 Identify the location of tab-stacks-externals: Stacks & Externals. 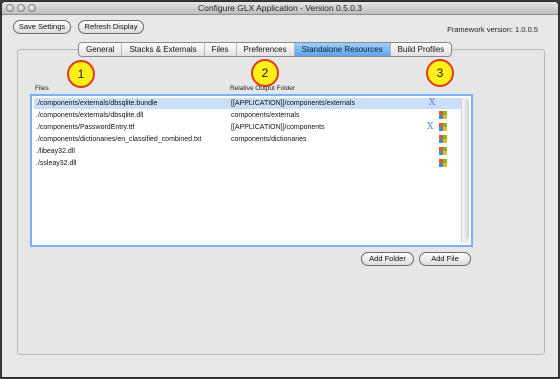
(163, 49).